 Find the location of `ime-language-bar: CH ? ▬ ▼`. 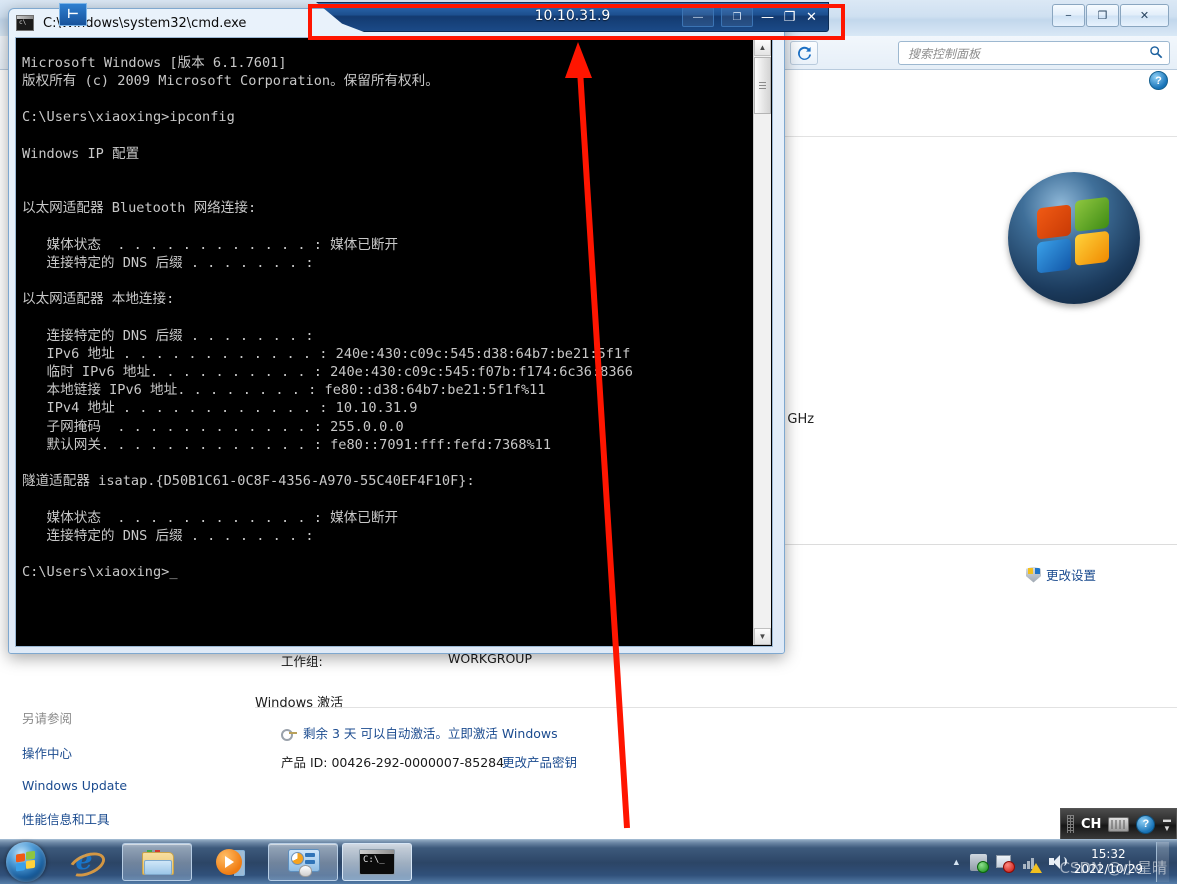

ime-language-bar: CH ? ▬ ▼ is located at coordinates (1118, 824).